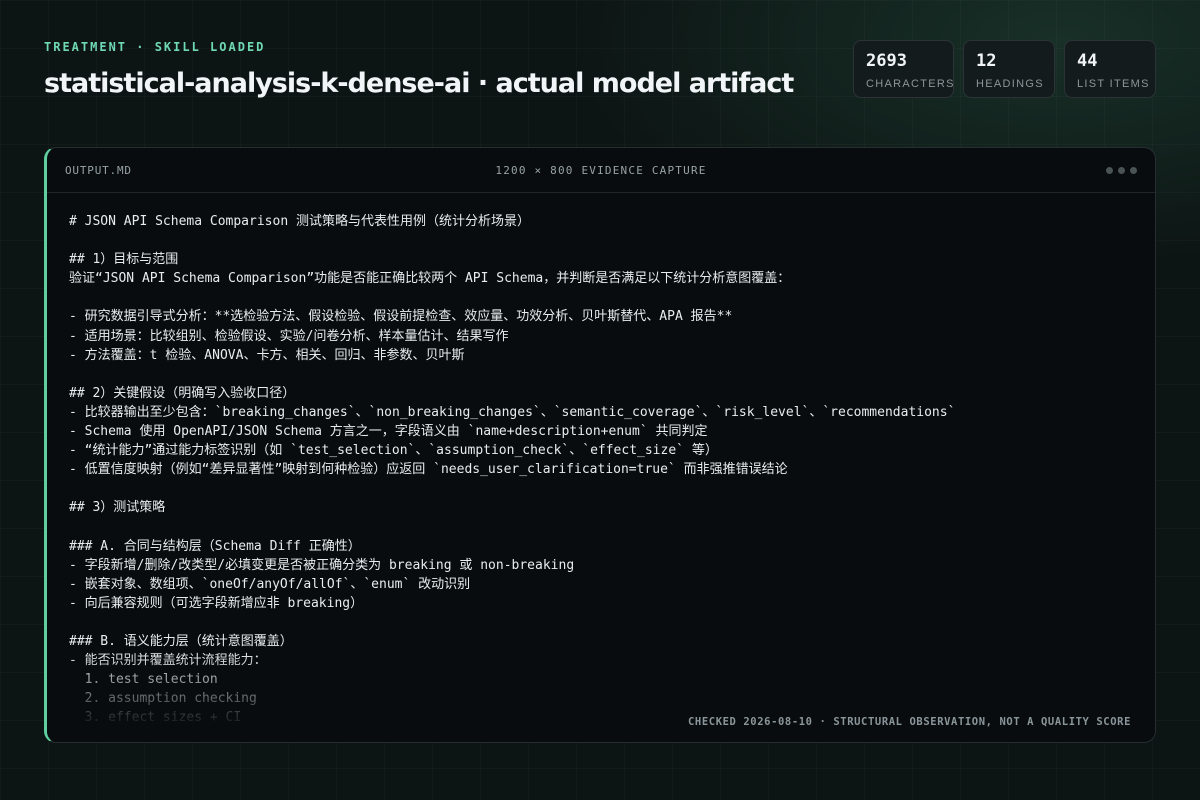 Image resolution: width=1200 pixels, height=800 pixels. What do you see at coordinates (117, 508) in the screenshot?
I see `output-line: ## 3）测试策略` at bounding box center [117, 508].